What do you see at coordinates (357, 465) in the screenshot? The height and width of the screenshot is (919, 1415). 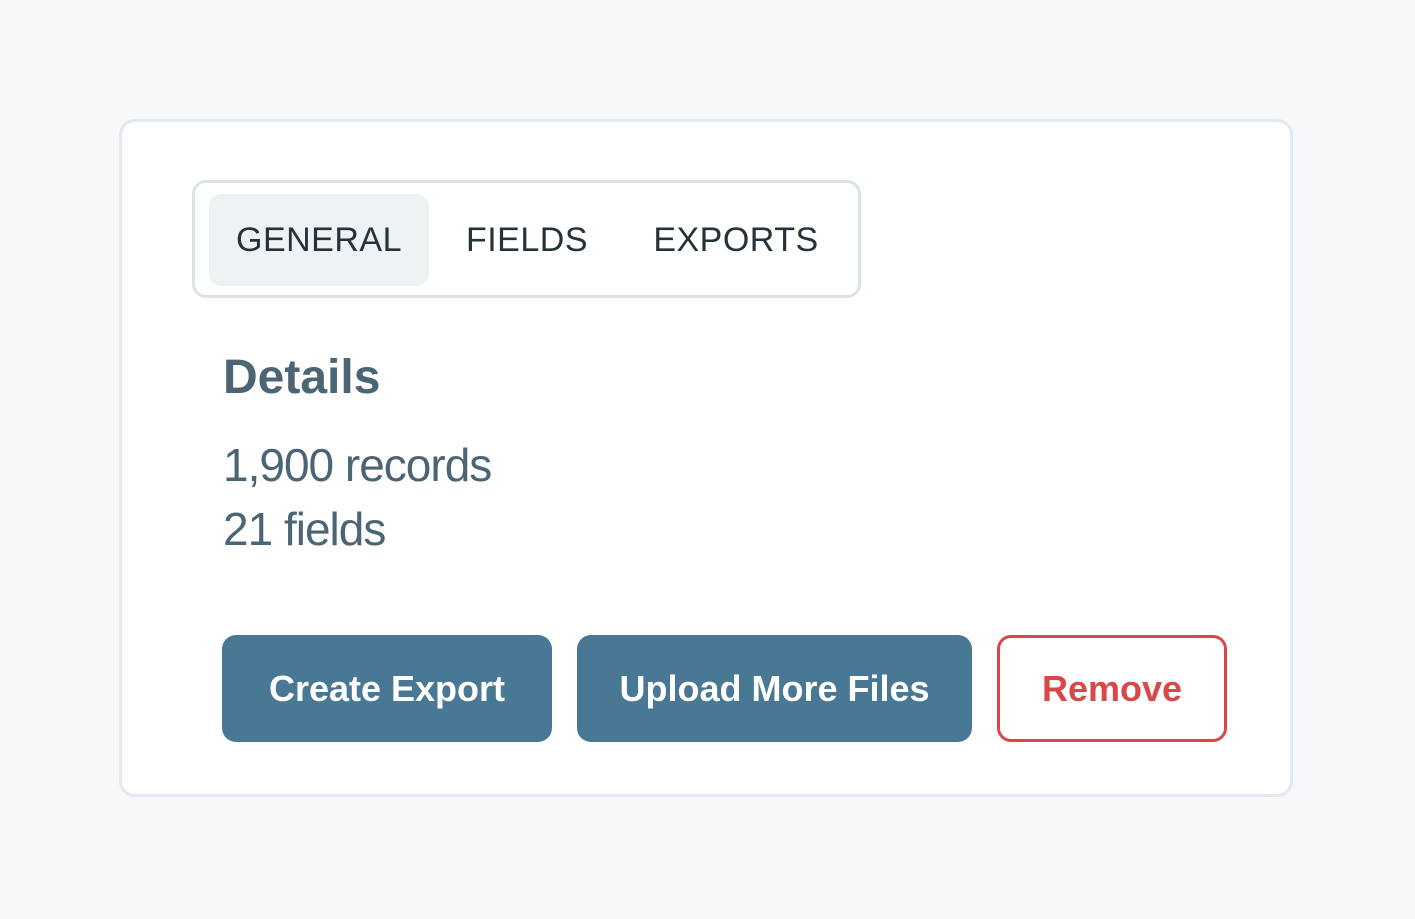 I see `records-count: 1,900 records` at bounding box center [357, 465].